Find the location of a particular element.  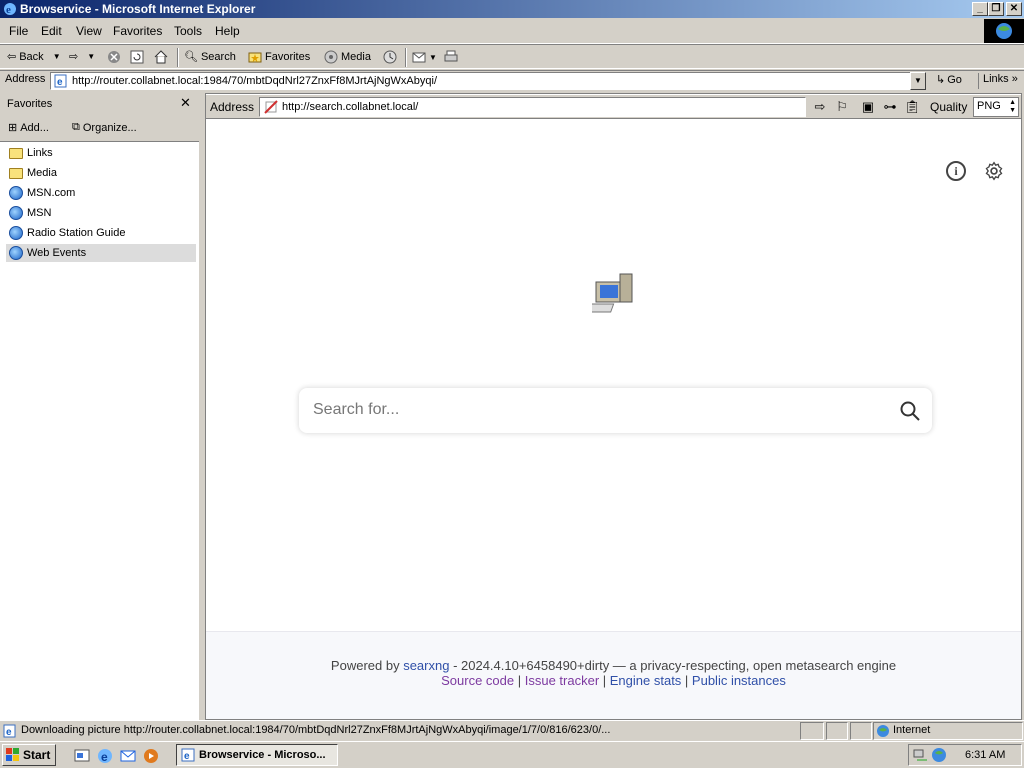

ie-quicklaunch-icon: e is located at coordinates (105, 756).